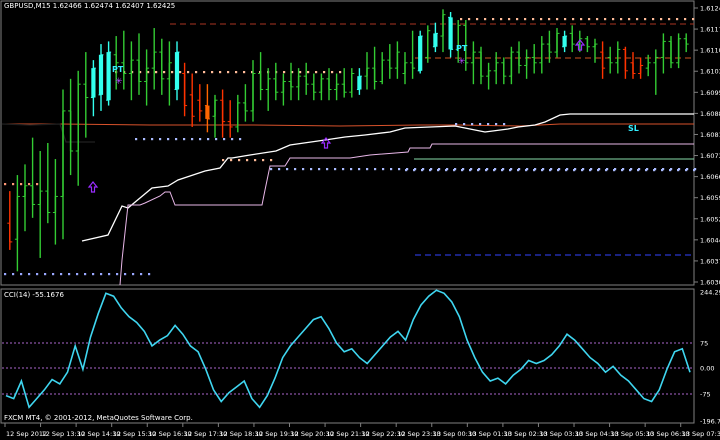  Describe the element at coordinates (710, 283) in the screenshot. I see `price-tick-label: 1.60305` at that location.